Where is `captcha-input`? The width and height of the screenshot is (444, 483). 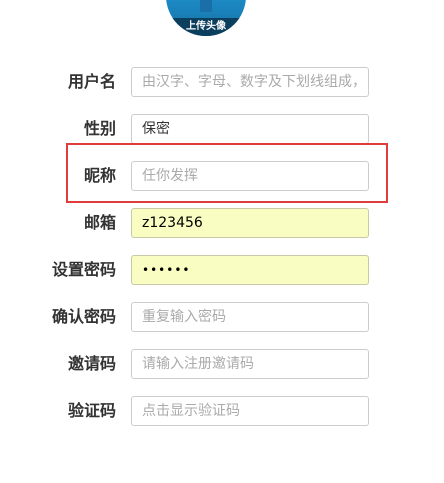
captcha-input is located at coordinates (250, 411).